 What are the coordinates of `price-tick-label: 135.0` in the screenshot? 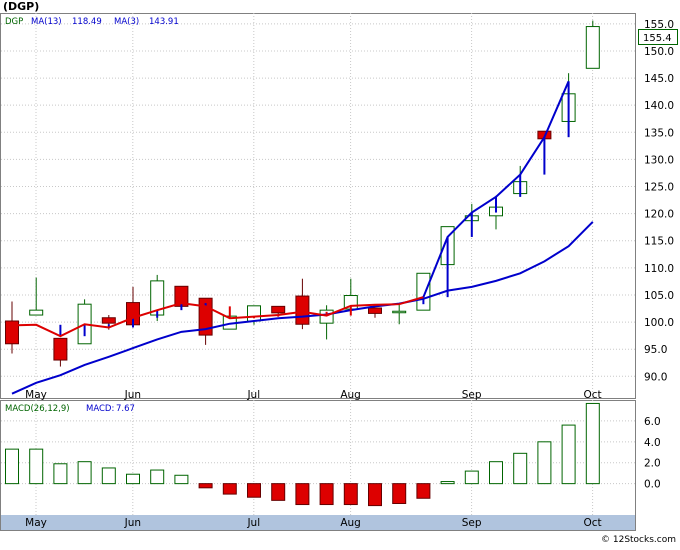 It's located at (659, 133).